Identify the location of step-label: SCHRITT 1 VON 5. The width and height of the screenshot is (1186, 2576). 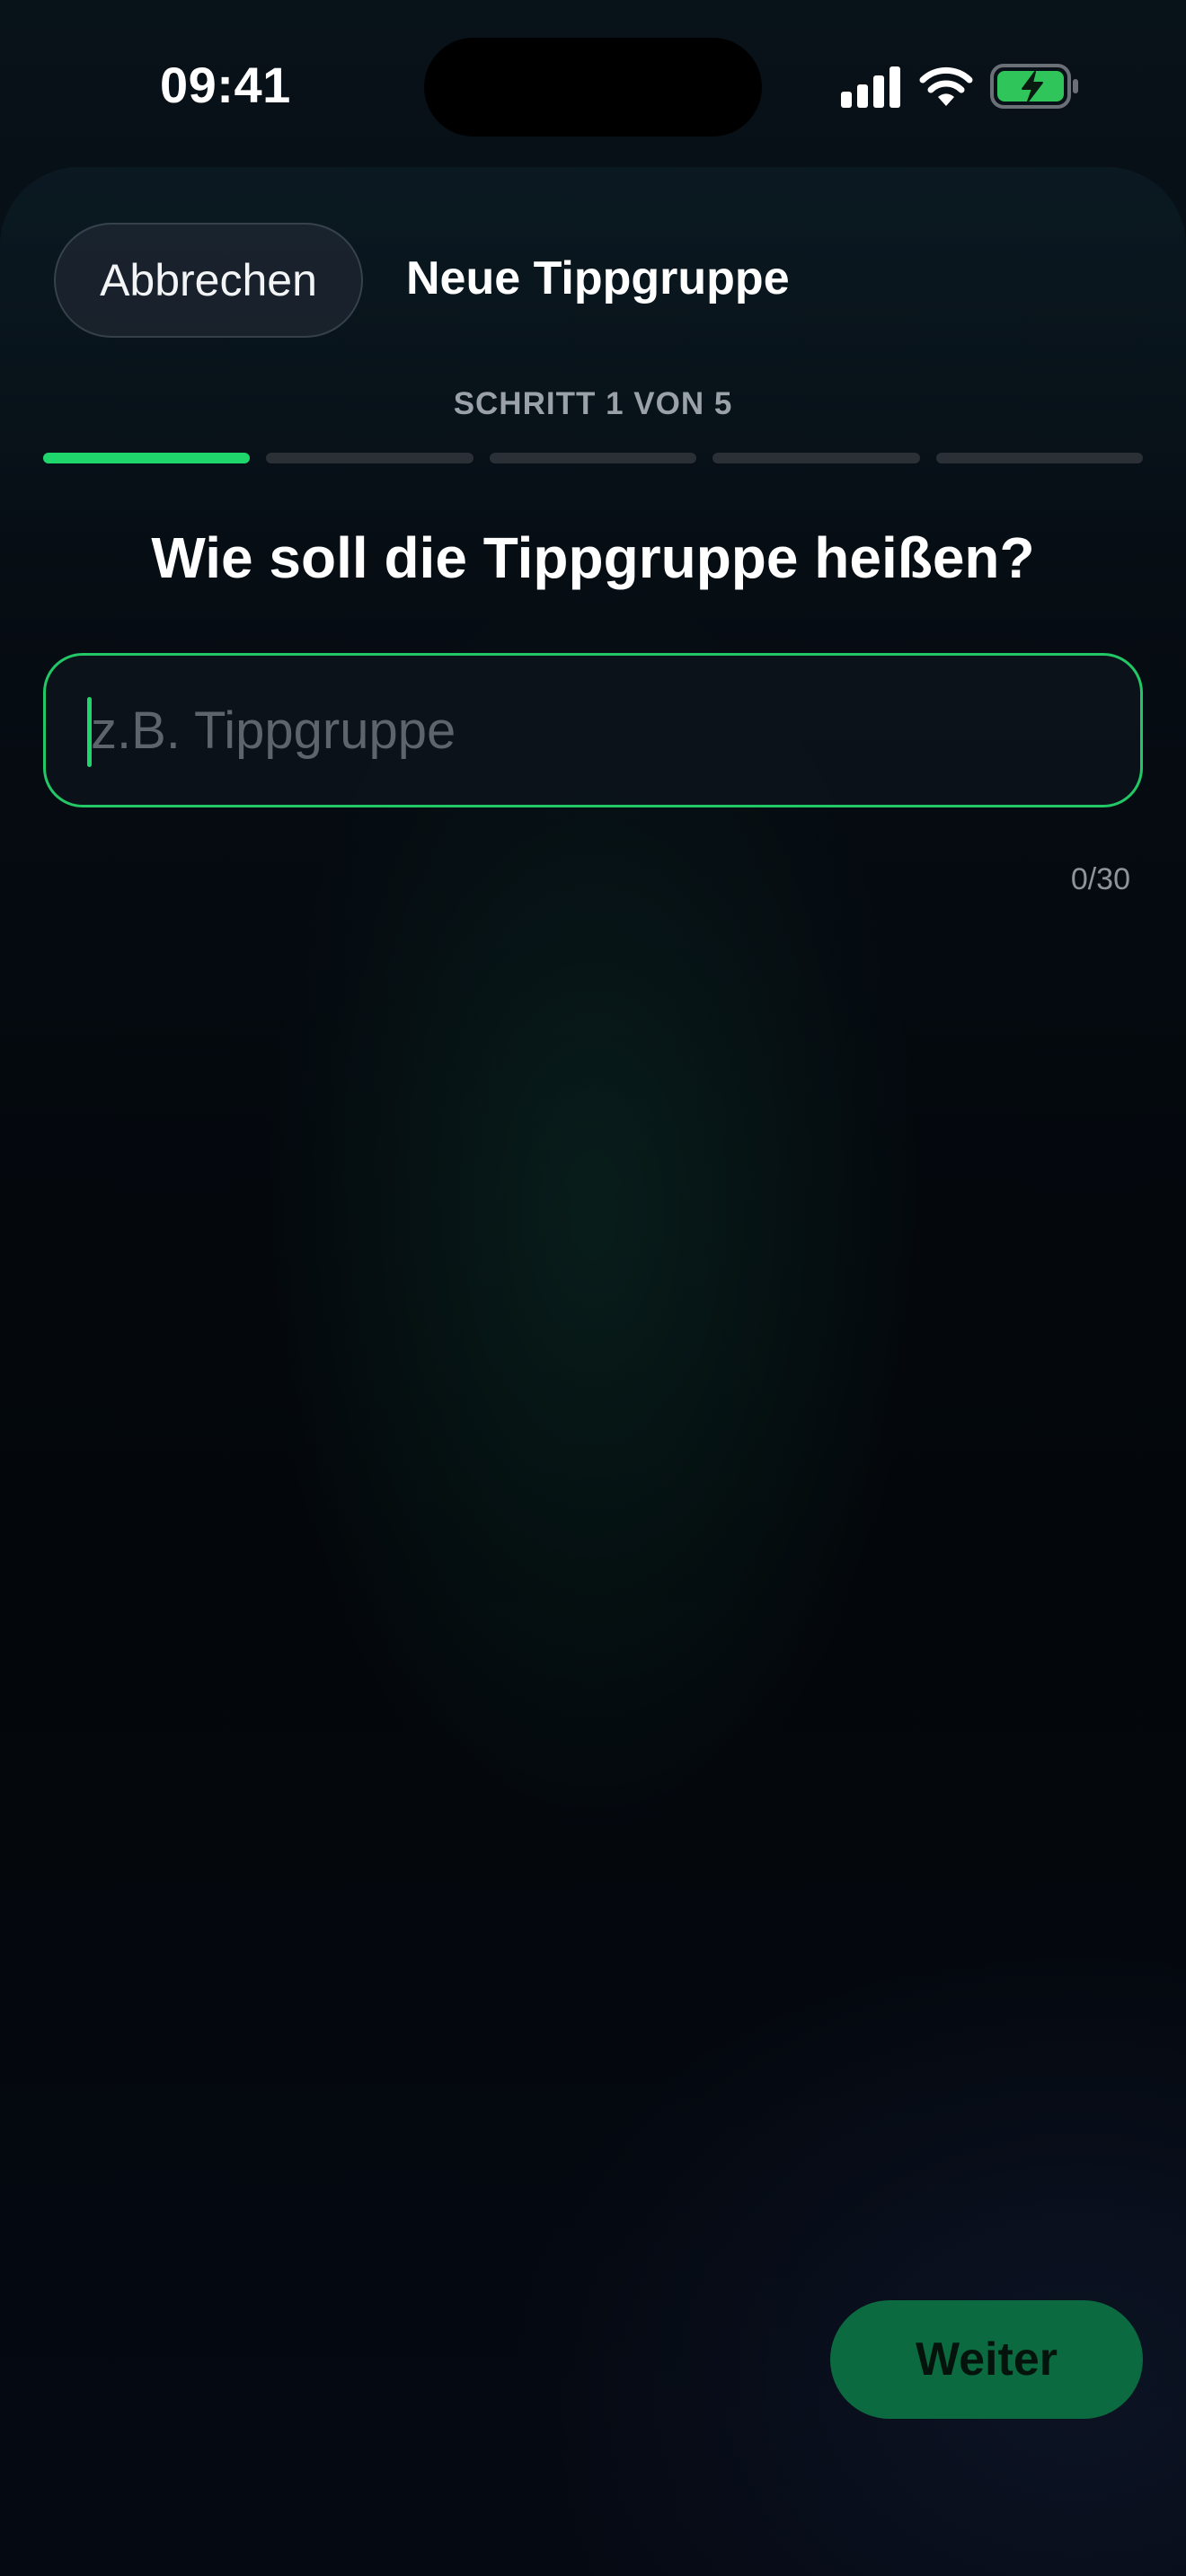
(593, 403).